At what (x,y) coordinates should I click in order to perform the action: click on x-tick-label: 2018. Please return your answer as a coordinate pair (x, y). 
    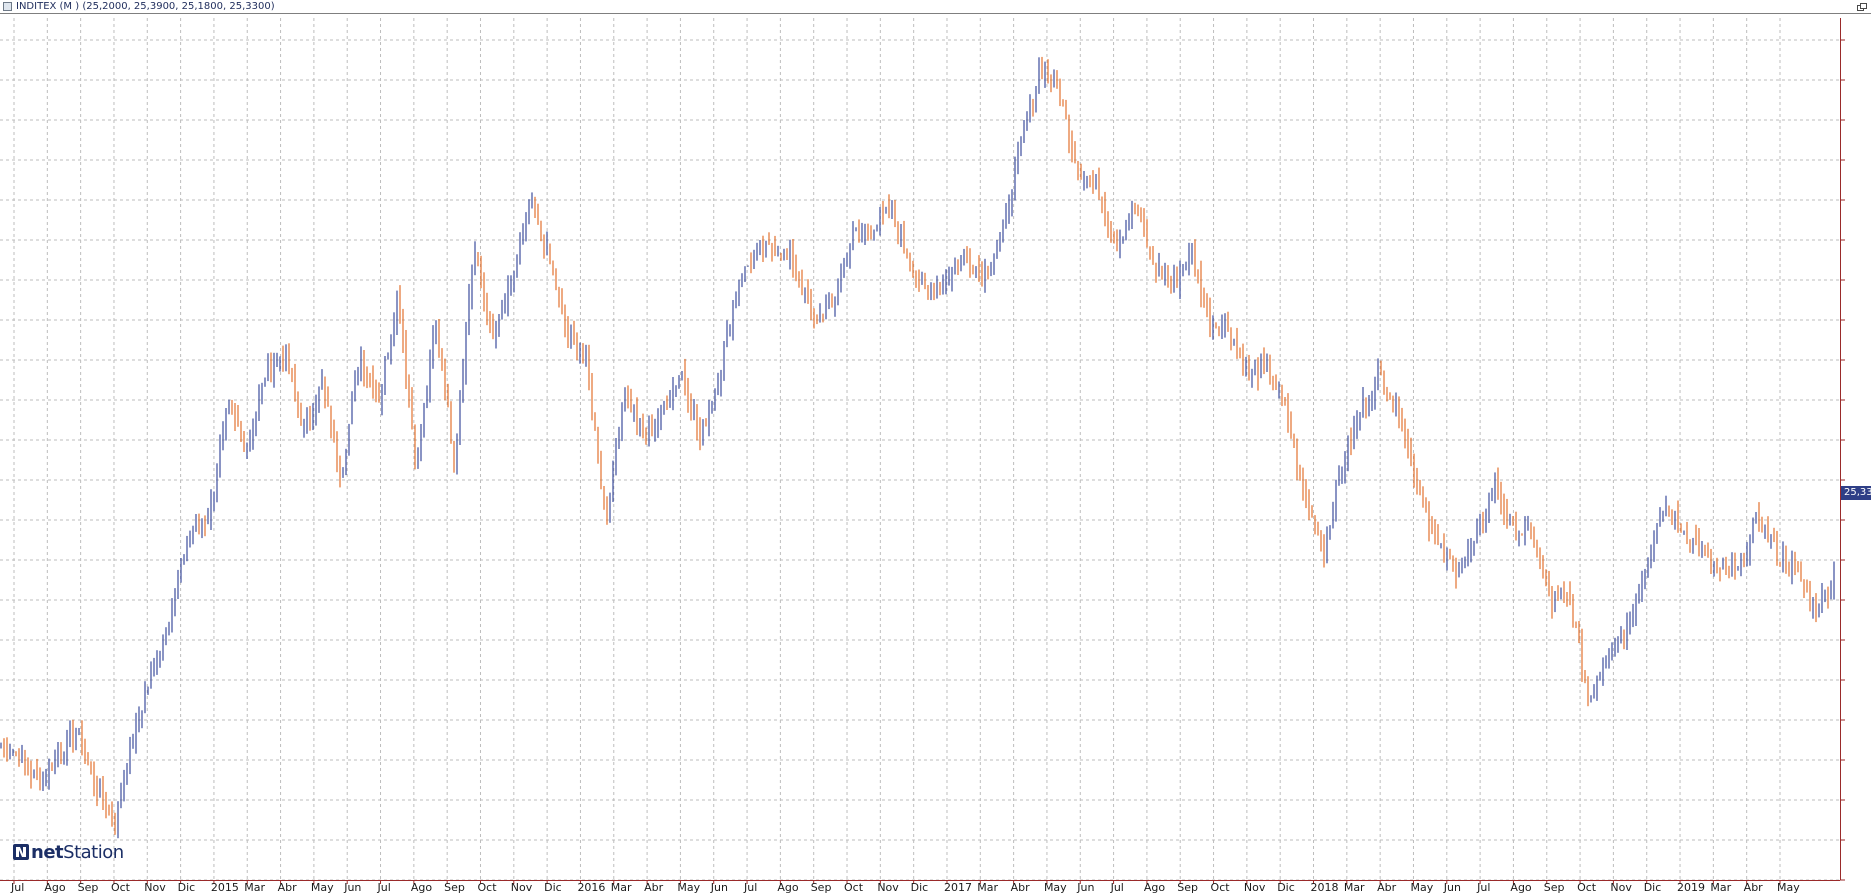
    Looking at the image, I should click on (1325, 887).